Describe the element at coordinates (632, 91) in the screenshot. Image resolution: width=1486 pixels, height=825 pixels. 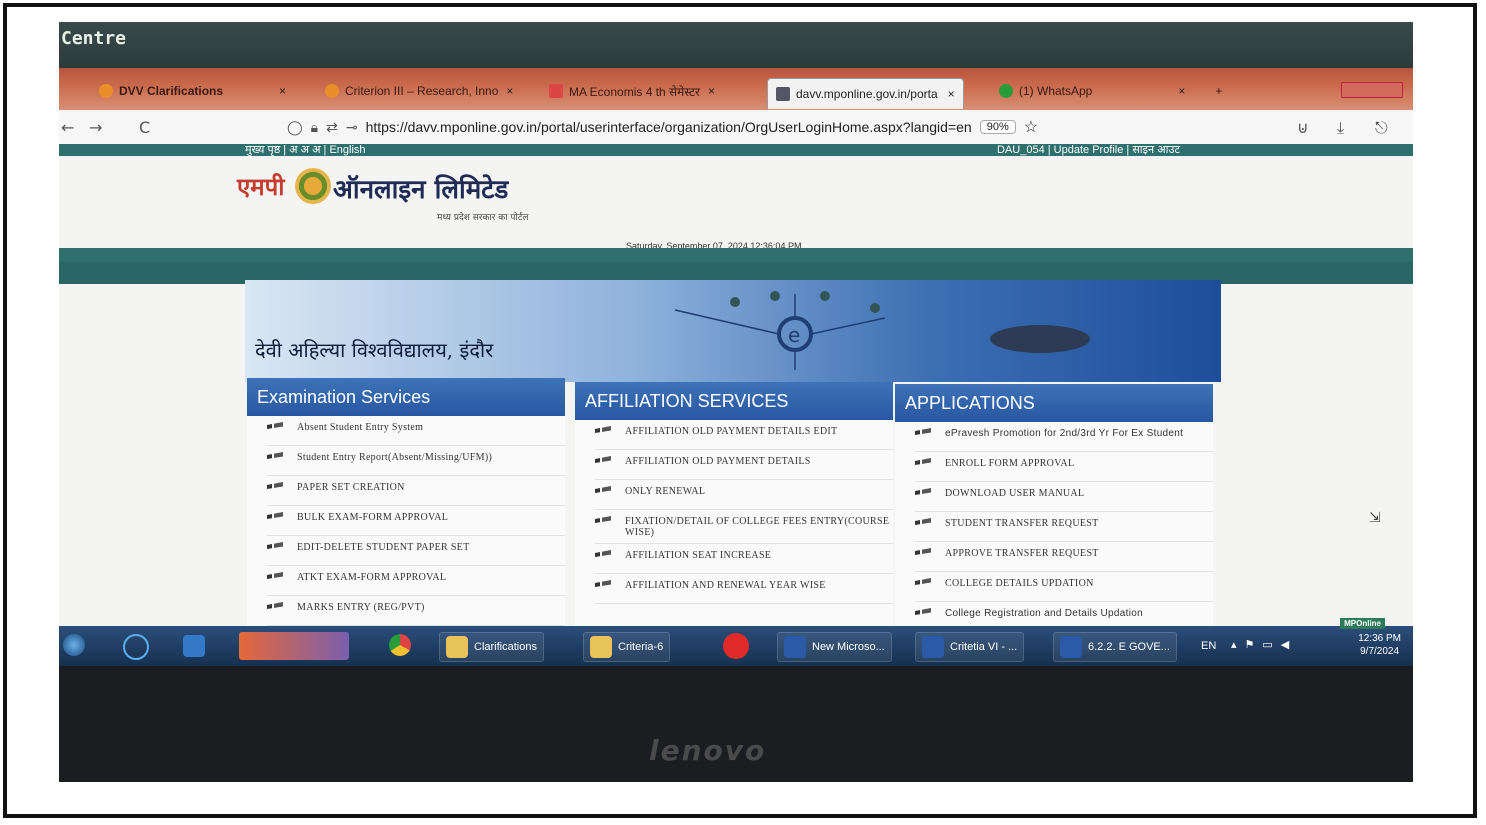
I see `tab-ma-economics: MA Economis 4 th सेमेस्टर ×` at that location.